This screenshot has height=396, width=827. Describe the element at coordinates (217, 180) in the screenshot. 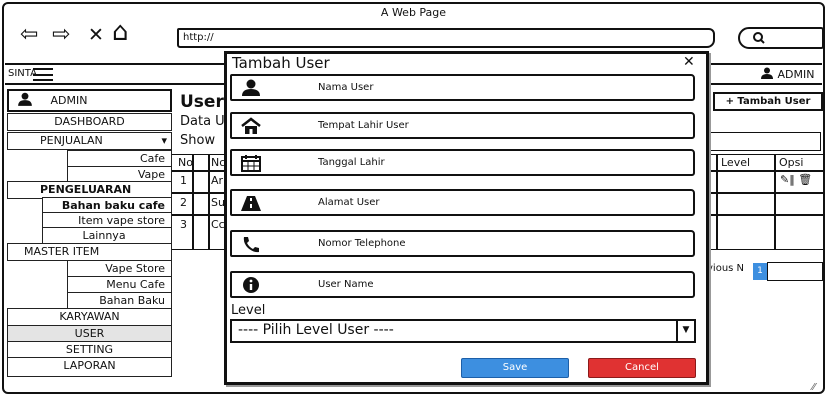

I see `table-cell-name: Ar` at that location.